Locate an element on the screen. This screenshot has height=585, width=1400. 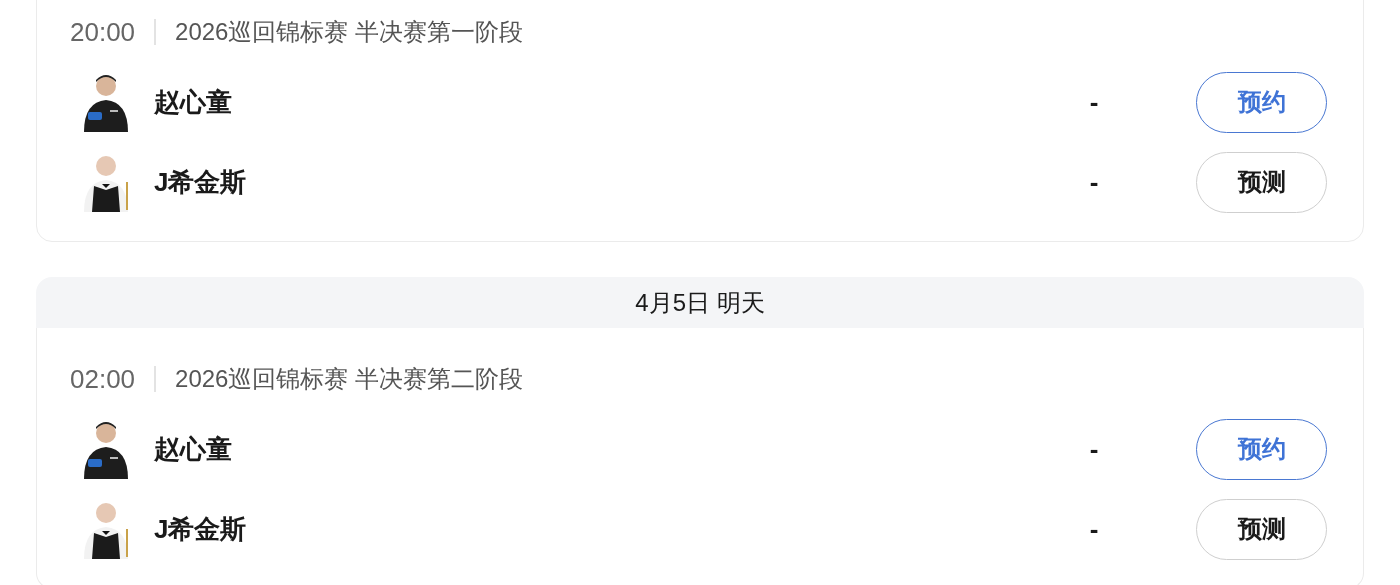
match-time: 02:00 is located at coordinates (103, 379).